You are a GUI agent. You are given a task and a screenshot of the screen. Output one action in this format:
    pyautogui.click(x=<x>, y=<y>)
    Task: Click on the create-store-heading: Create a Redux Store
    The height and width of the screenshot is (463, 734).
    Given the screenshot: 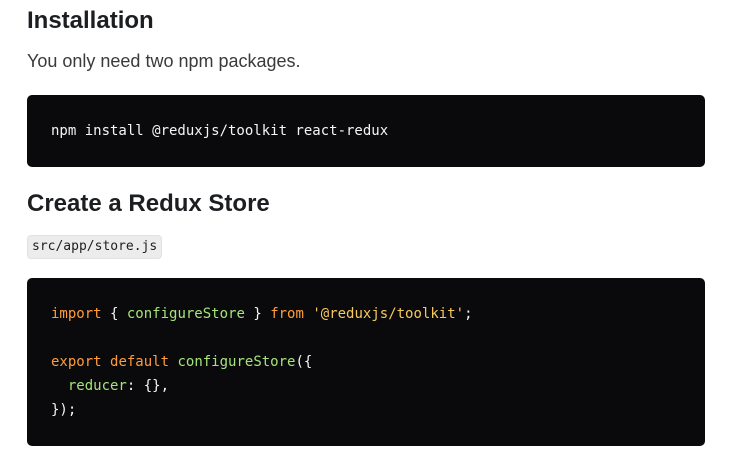 What is the action you would take?
    pyautogui.click(x=148, y=203)
    